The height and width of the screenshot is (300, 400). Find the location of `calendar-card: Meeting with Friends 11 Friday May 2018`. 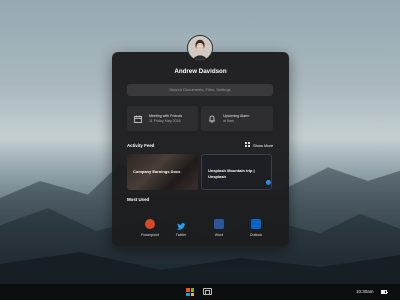

calendar-card: Meeting with Friends 11 Friday May 2018 is located at coordinates (162, 118).